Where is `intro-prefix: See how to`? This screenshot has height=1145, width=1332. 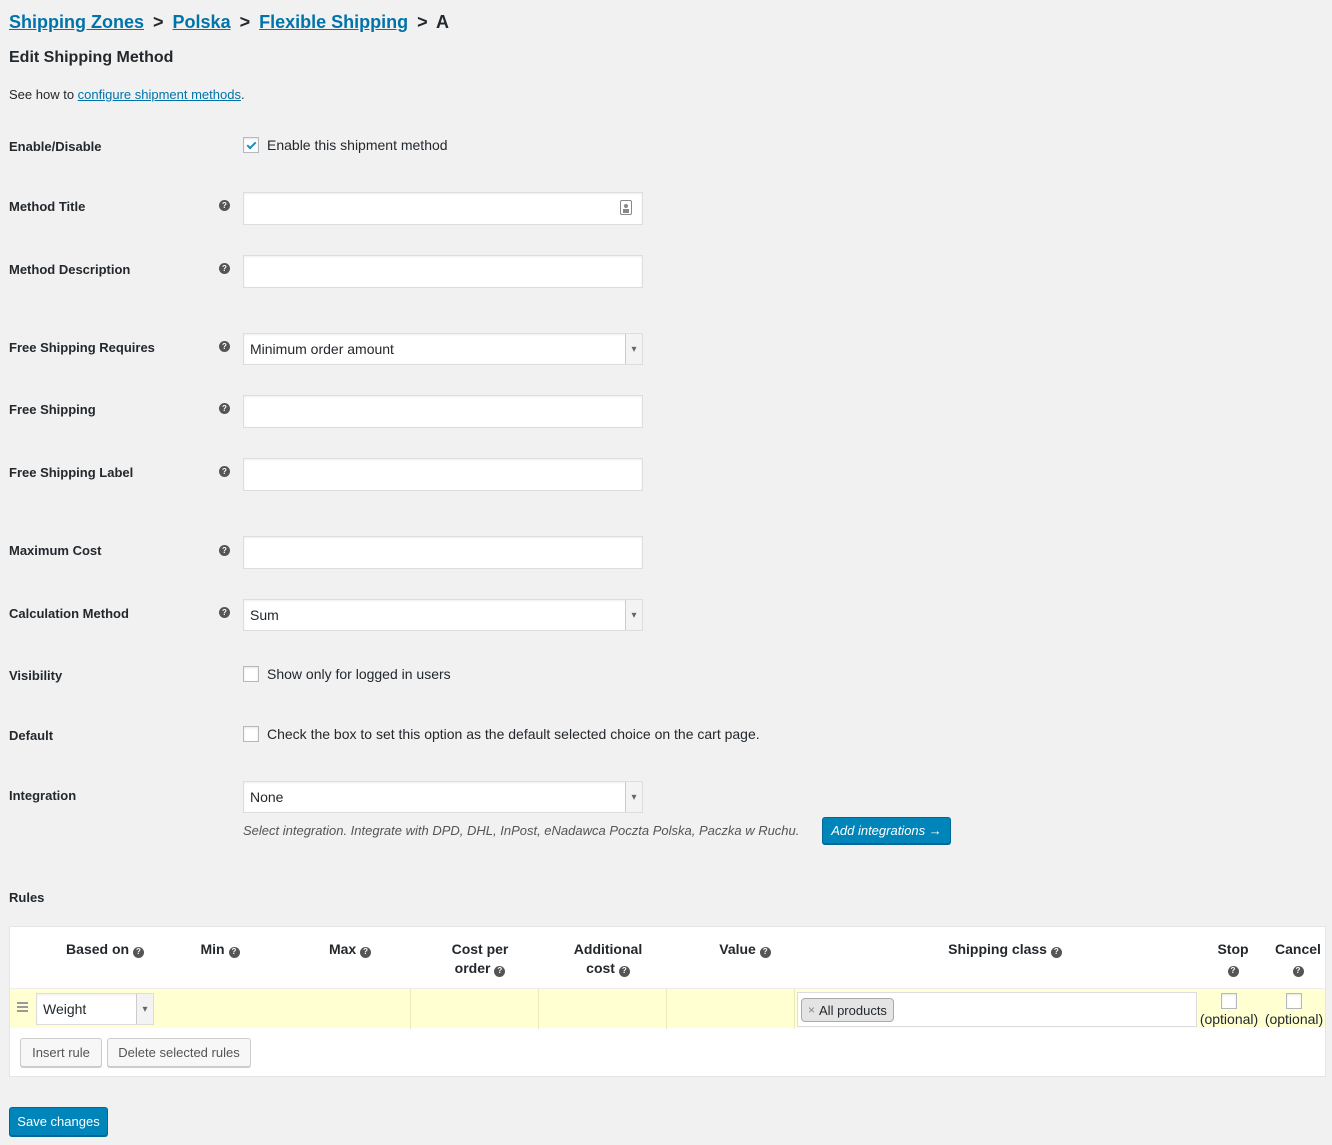
intro-prefix: See how to is located at coordinates (43, 94).